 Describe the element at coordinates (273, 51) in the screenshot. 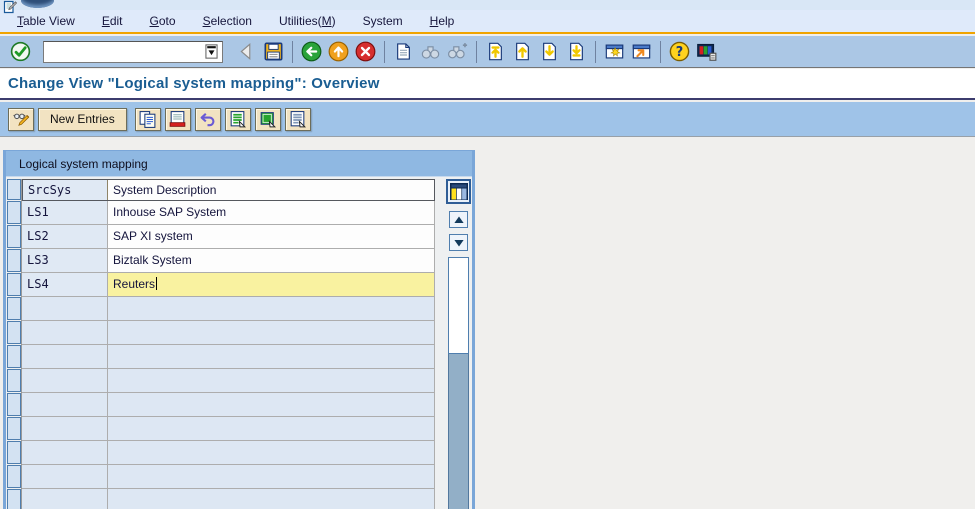

I see `save-icon` at that location.